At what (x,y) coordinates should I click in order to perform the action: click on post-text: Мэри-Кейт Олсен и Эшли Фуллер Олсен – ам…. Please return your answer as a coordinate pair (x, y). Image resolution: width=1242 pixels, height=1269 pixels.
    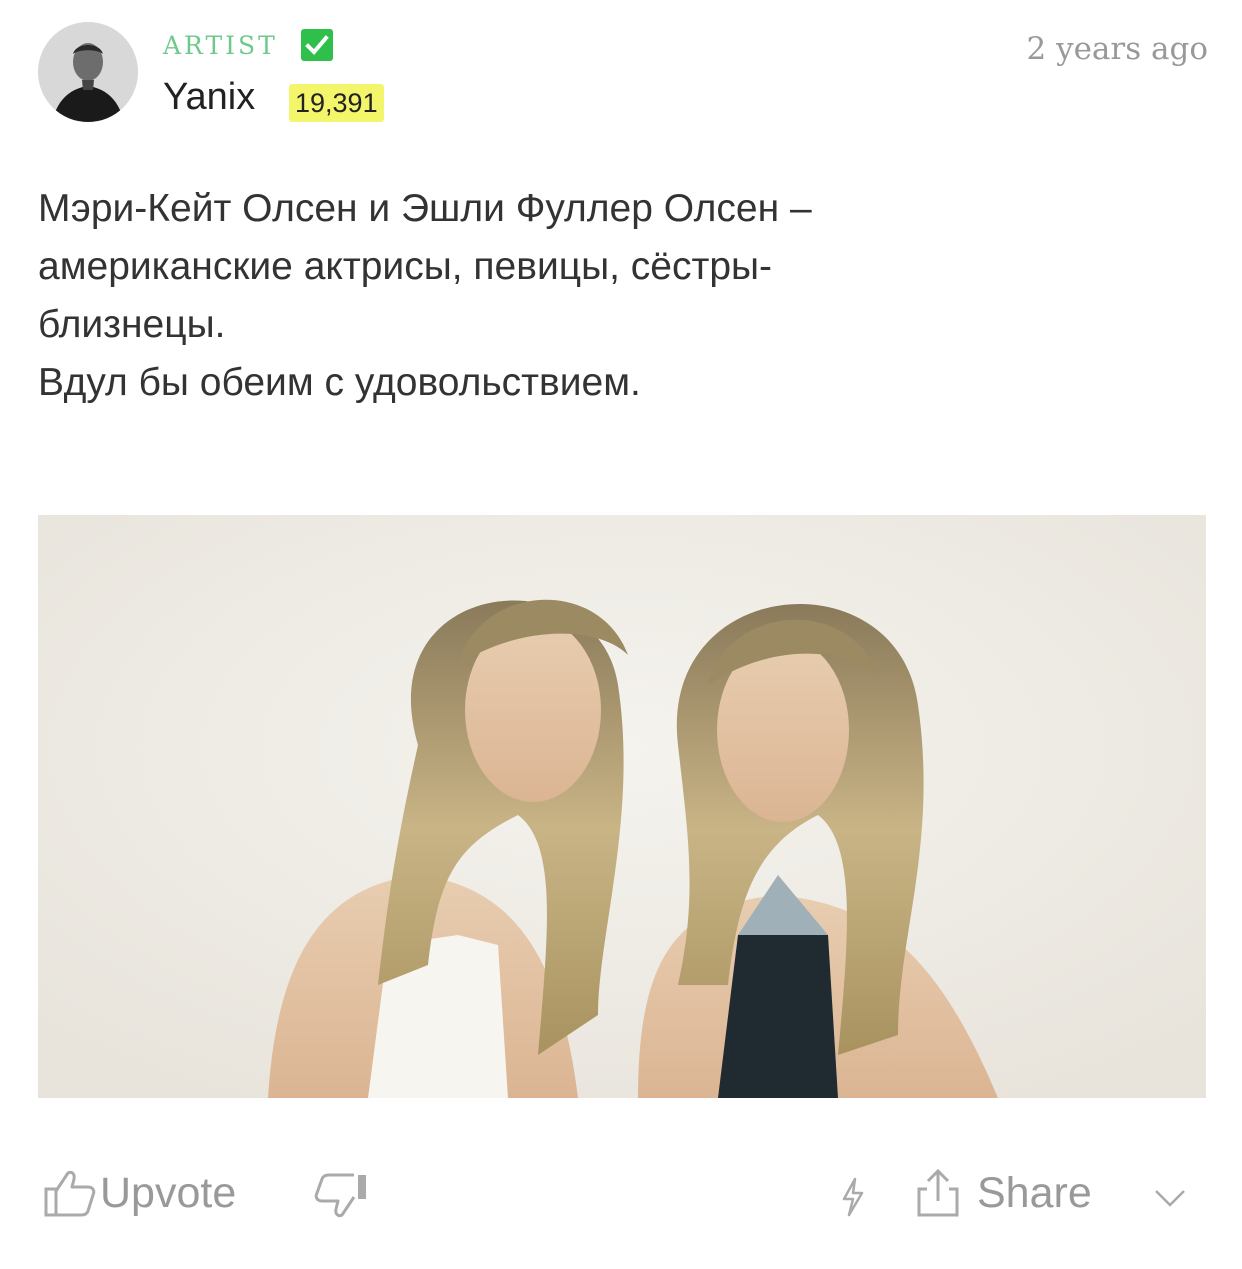
    Looking at the image, I should click on (425, 295).